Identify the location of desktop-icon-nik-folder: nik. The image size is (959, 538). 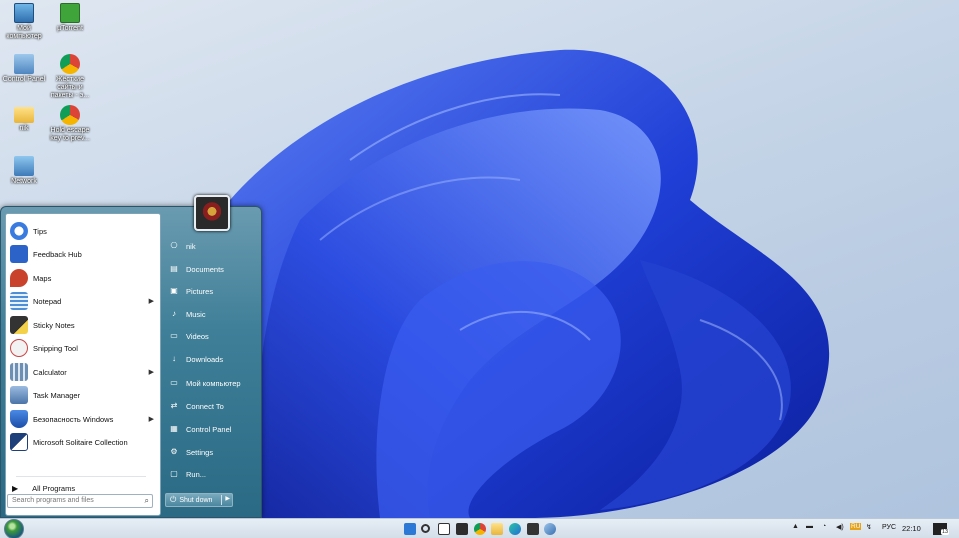
(24, 119).